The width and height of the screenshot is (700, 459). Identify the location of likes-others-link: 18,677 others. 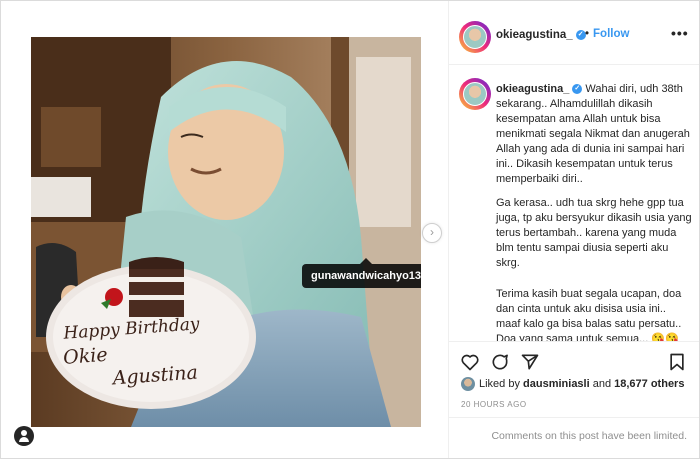
(649, 384).